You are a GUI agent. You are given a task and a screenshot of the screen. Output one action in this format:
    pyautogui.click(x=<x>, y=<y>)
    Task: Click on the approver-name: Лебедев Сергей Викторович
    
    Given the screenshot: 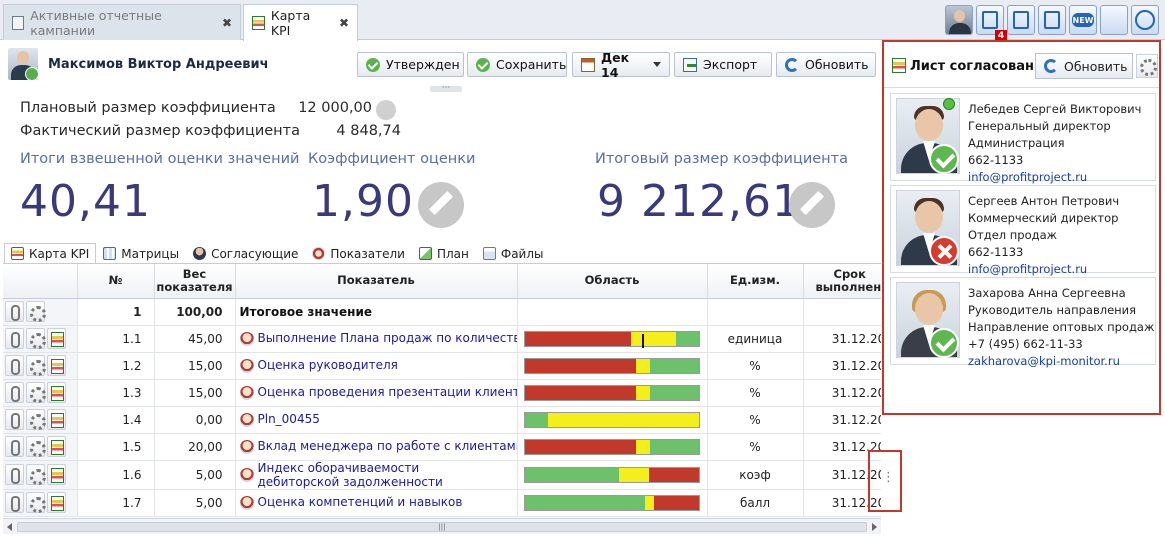 What is the action you would take?
    pyautogui.click(x=1055, y=109)
    